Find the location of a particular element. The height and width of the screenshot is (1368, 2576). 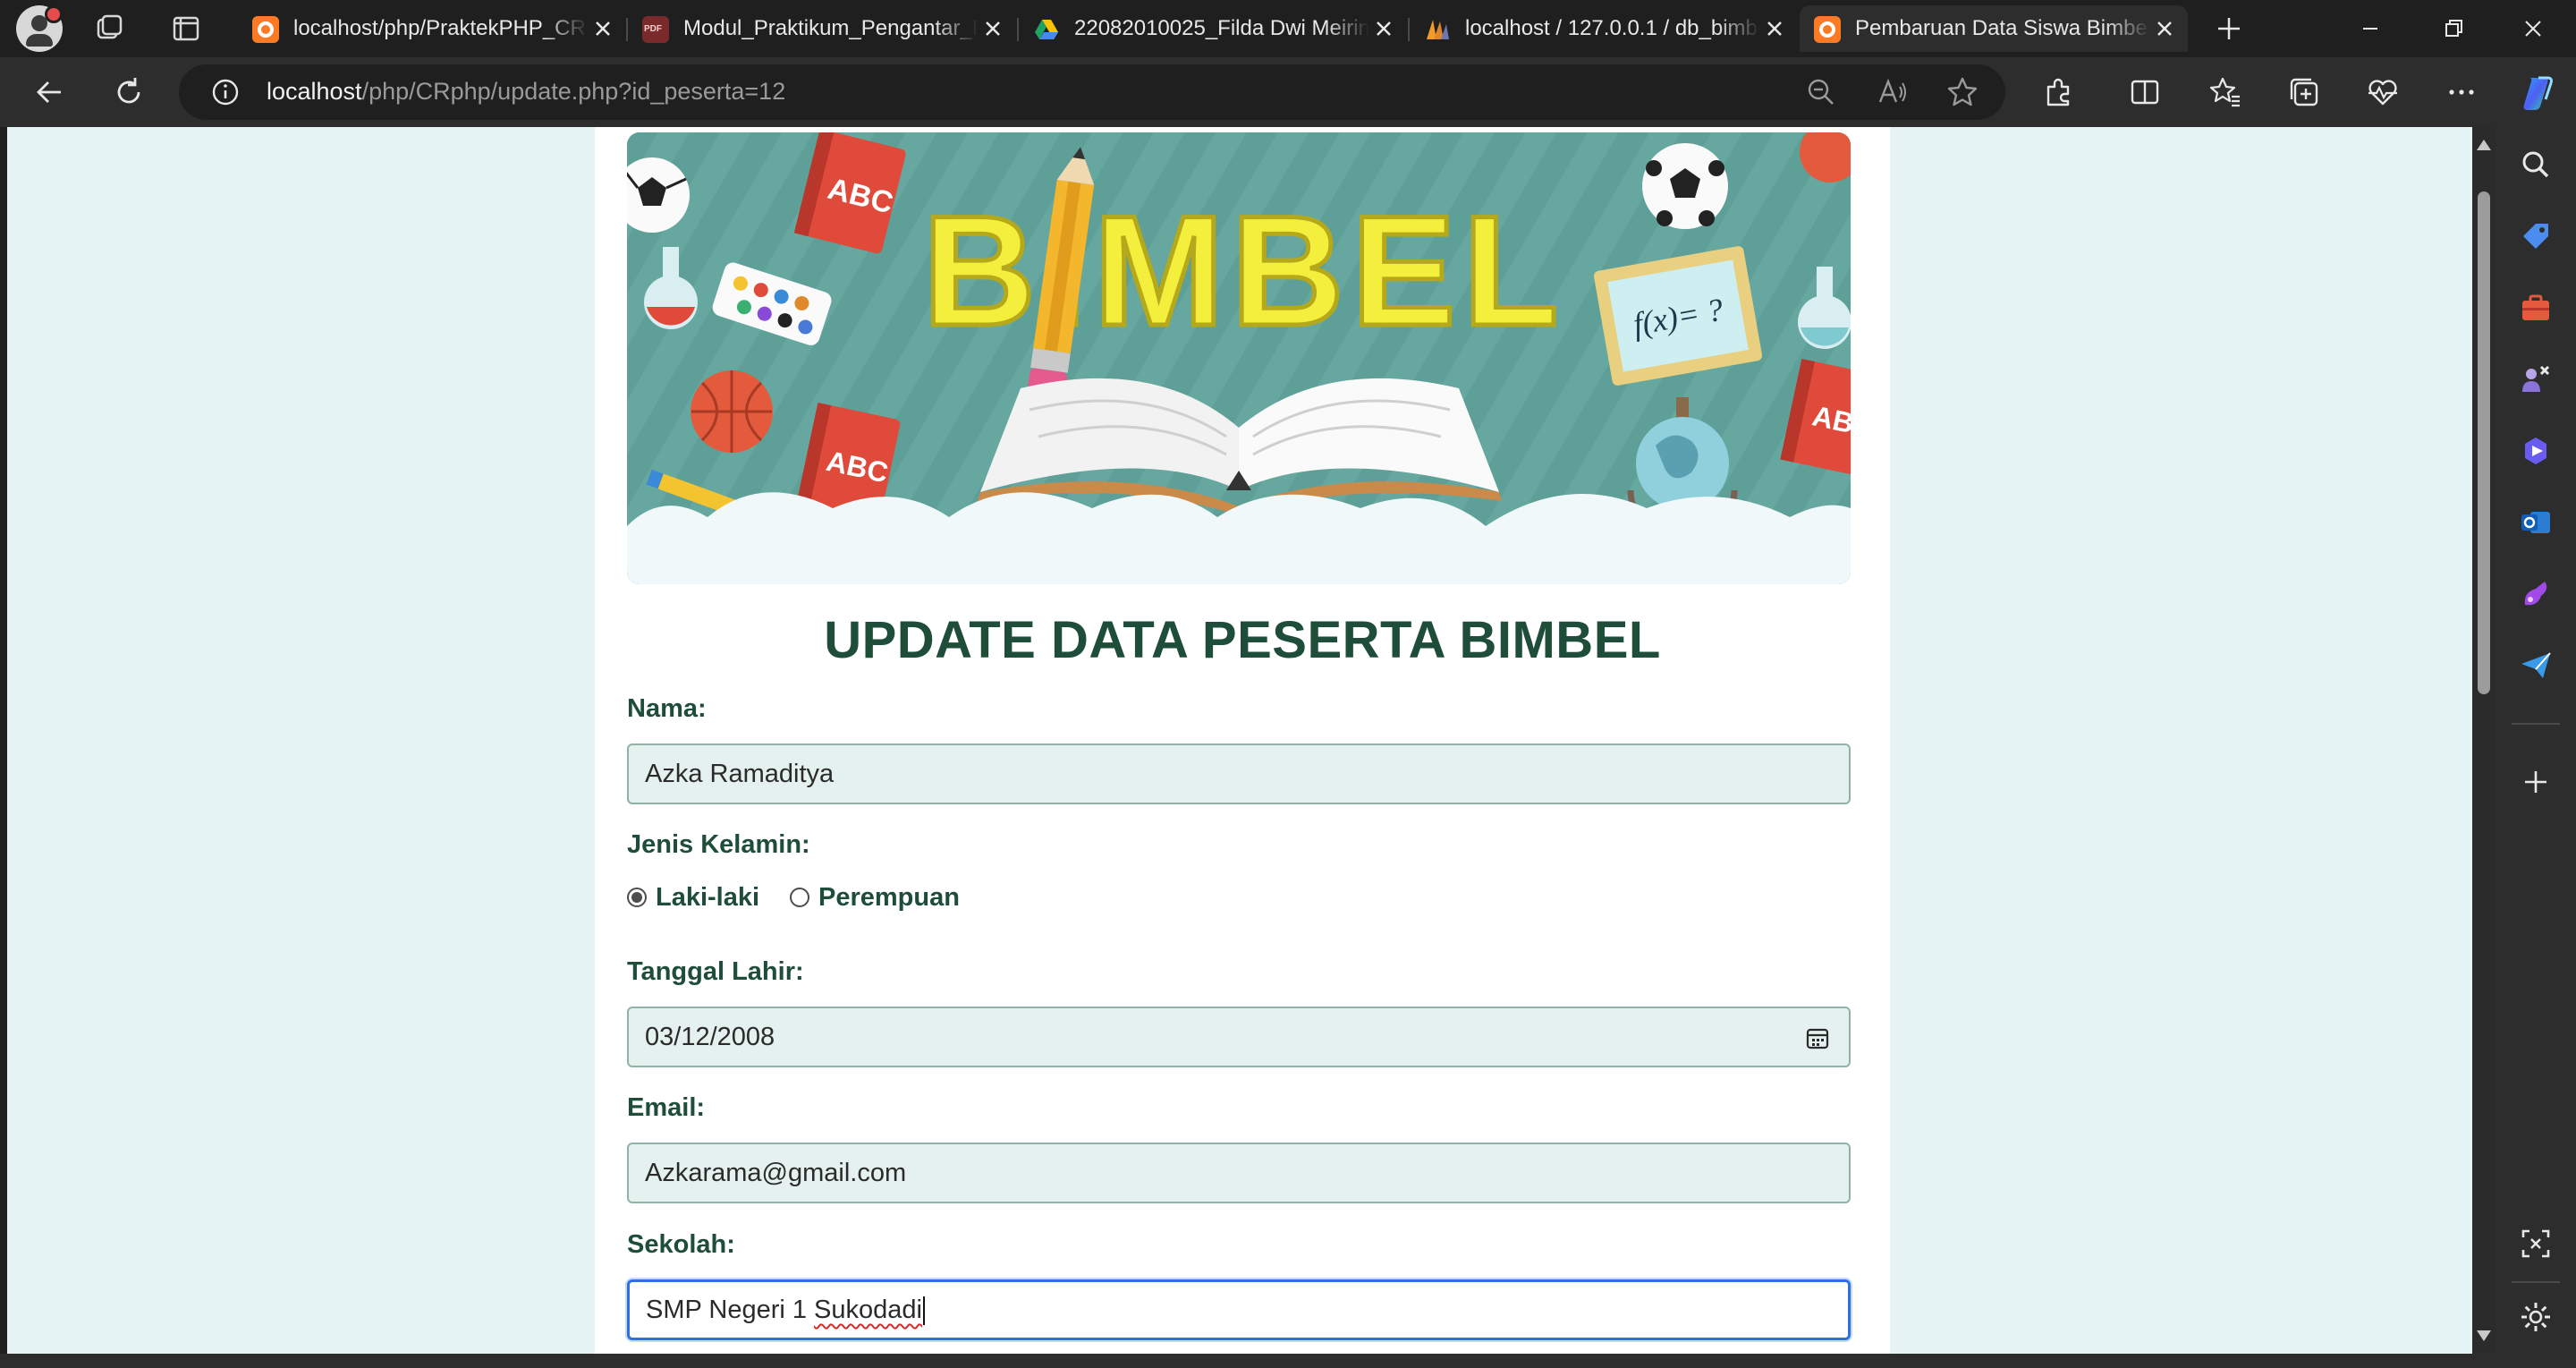

basketball-icon is located at coordinates (732, 411).